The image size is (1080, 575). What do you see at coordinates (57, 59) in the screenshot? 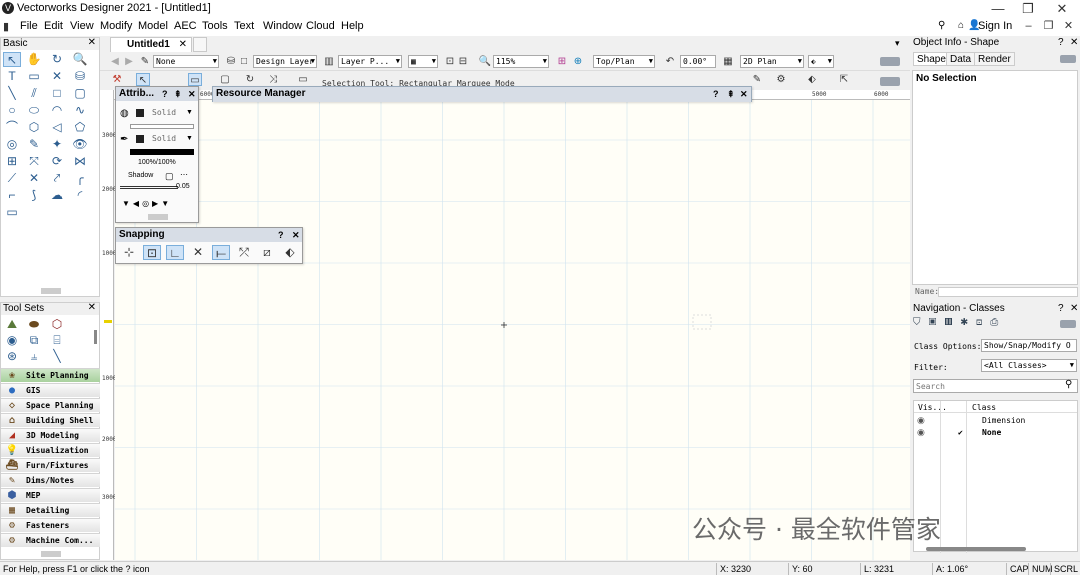
I see `flyover-tool-icon: ↻` at bounding box center [57, 59].